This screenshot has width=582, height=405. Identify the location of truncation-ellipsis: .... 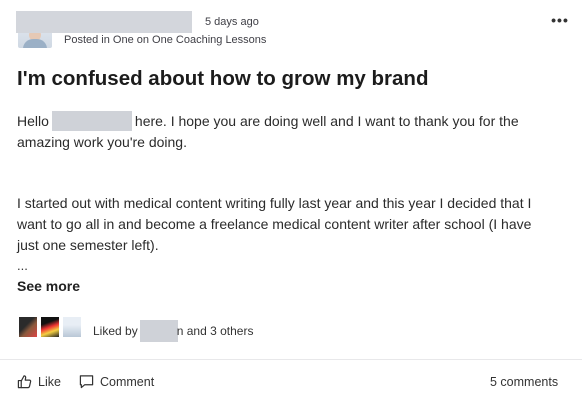
(22, 265).